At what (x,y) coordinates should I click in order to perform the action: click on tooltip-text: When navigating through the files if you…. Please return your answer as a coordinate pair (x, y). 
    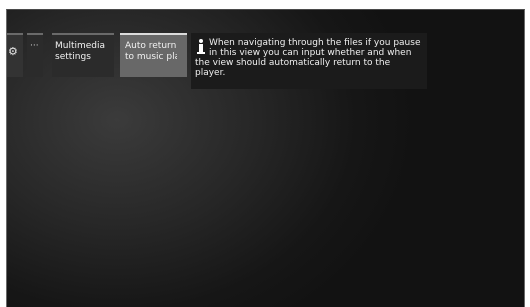
    Looking at the image, I should click on (308, 58).